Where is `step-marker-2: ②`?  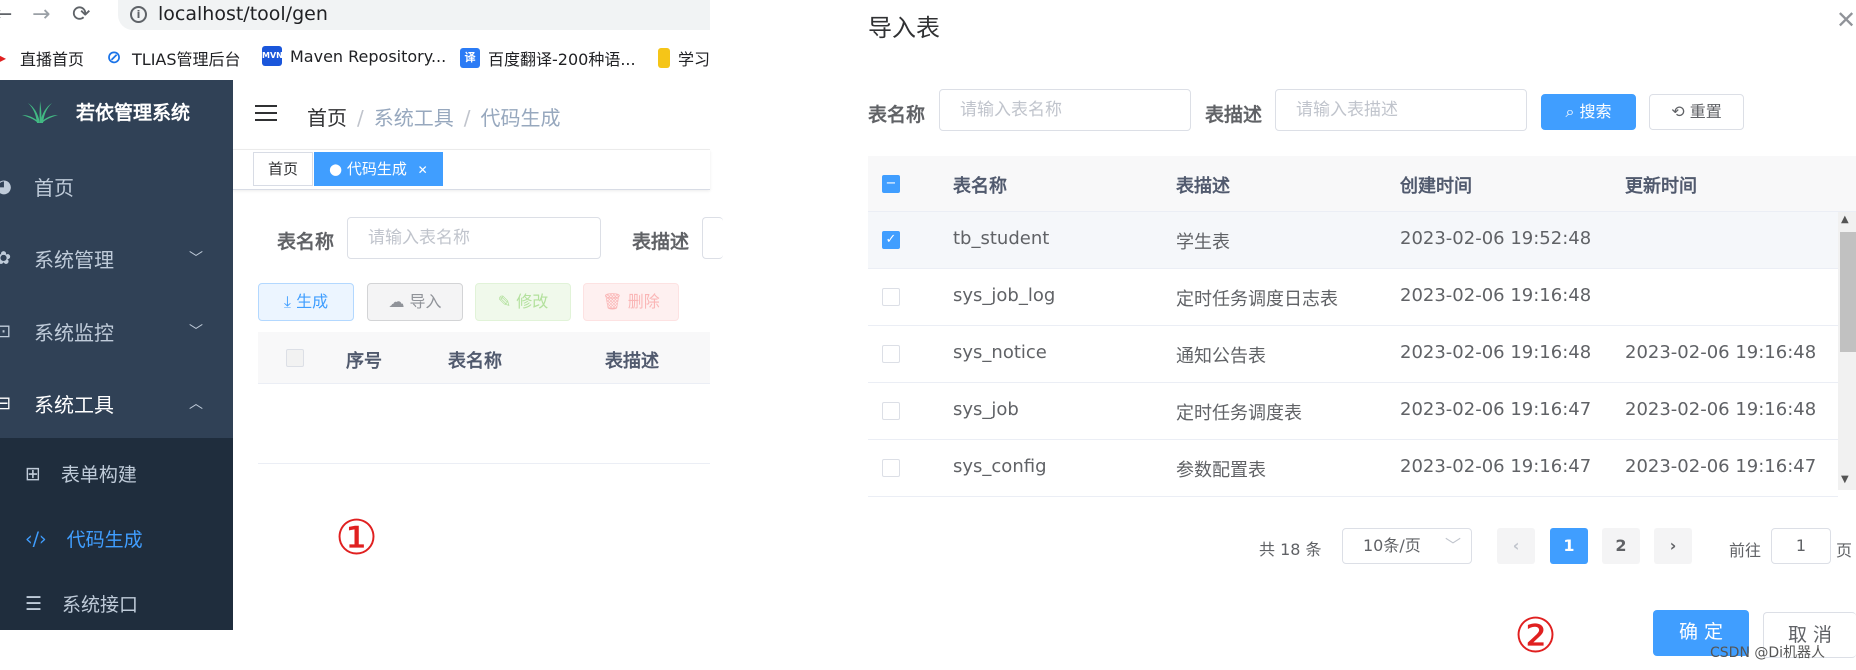 step-marker-2: ② is located at coordinates (1536, 636).